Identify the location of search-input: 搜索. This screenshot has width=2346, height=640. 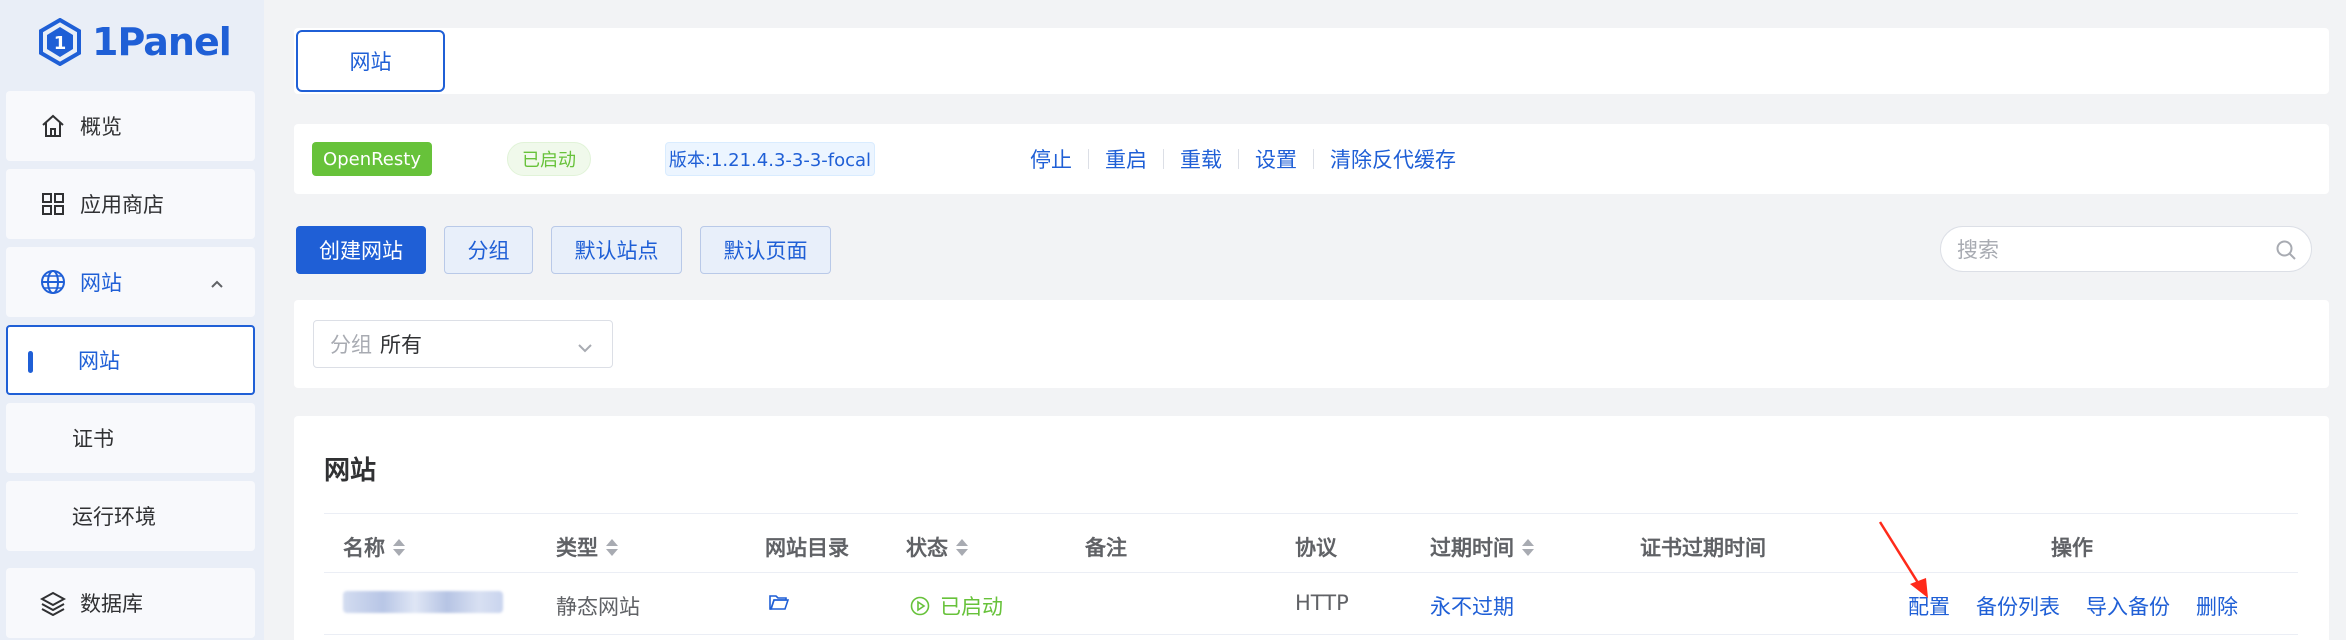
(2126, 249).